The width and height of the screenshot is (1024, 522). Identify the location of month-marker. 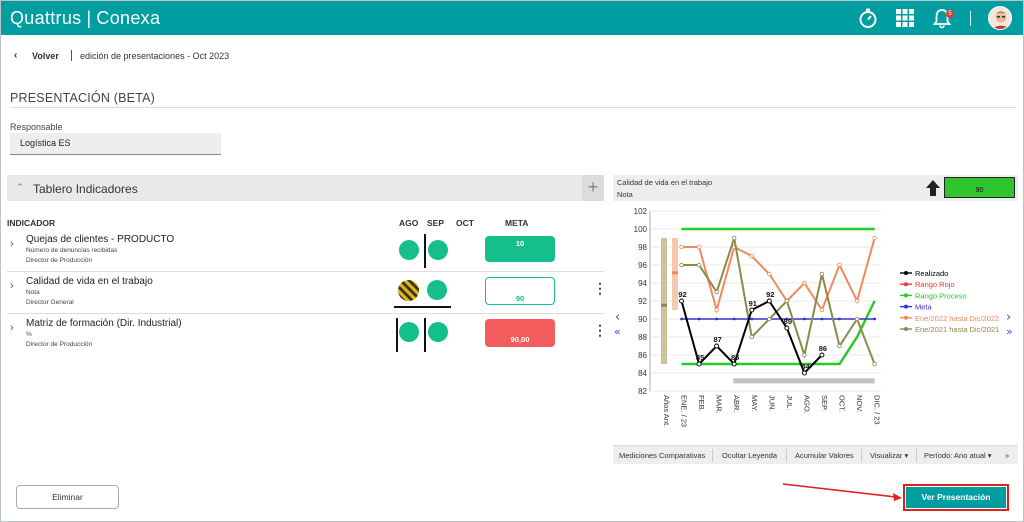
(397, 335).